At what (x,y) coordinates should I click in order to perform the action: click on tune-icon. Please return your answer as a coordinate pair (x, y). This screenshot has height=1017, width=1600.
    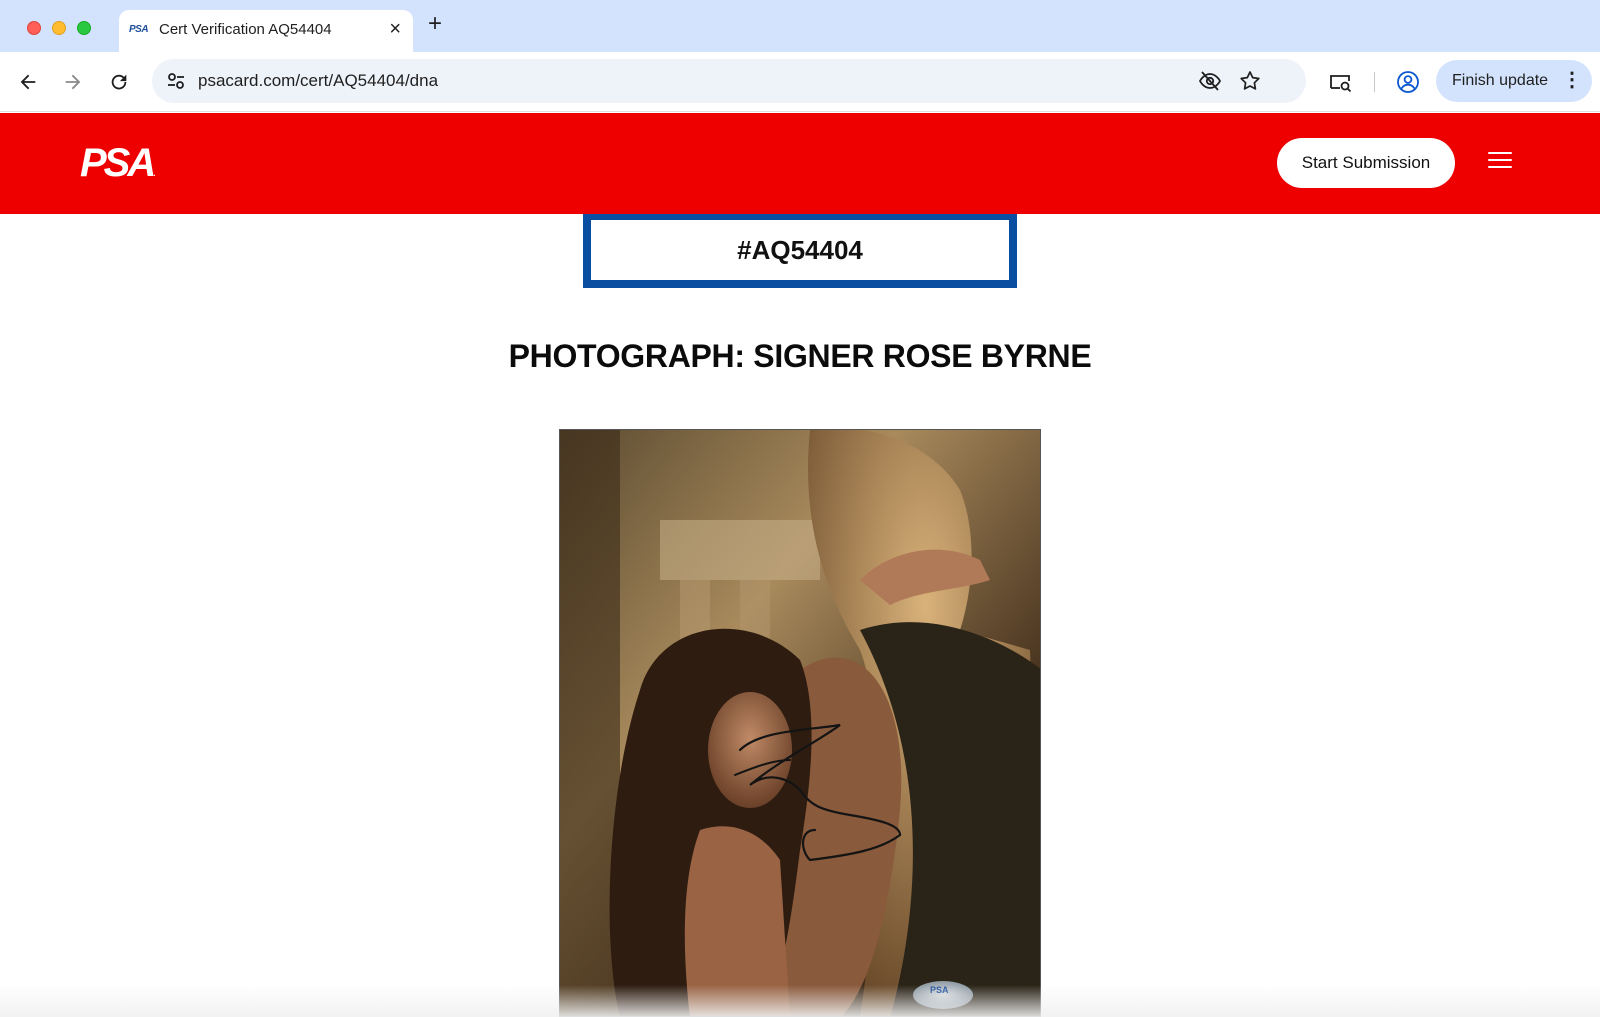
    Looking at the image, I should click on (176, 81).